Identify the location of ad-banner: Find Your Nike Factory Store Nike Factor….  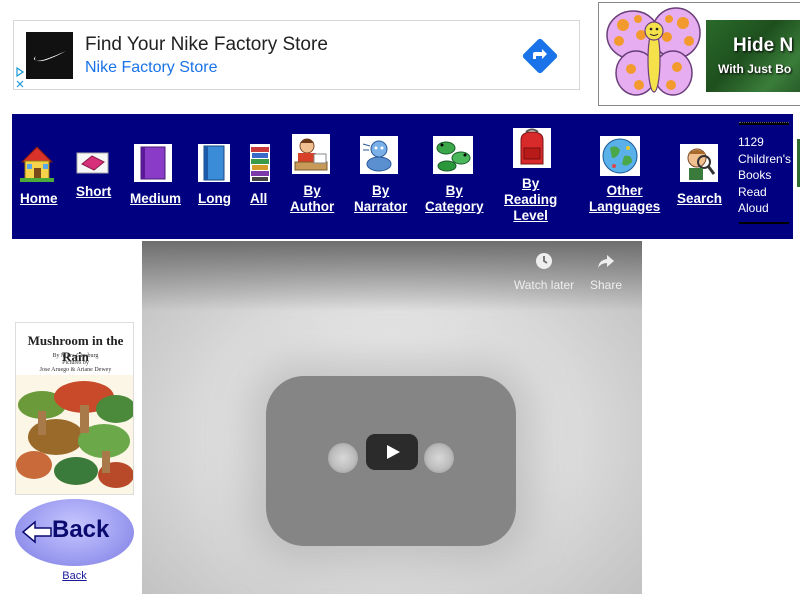
(296, 55).